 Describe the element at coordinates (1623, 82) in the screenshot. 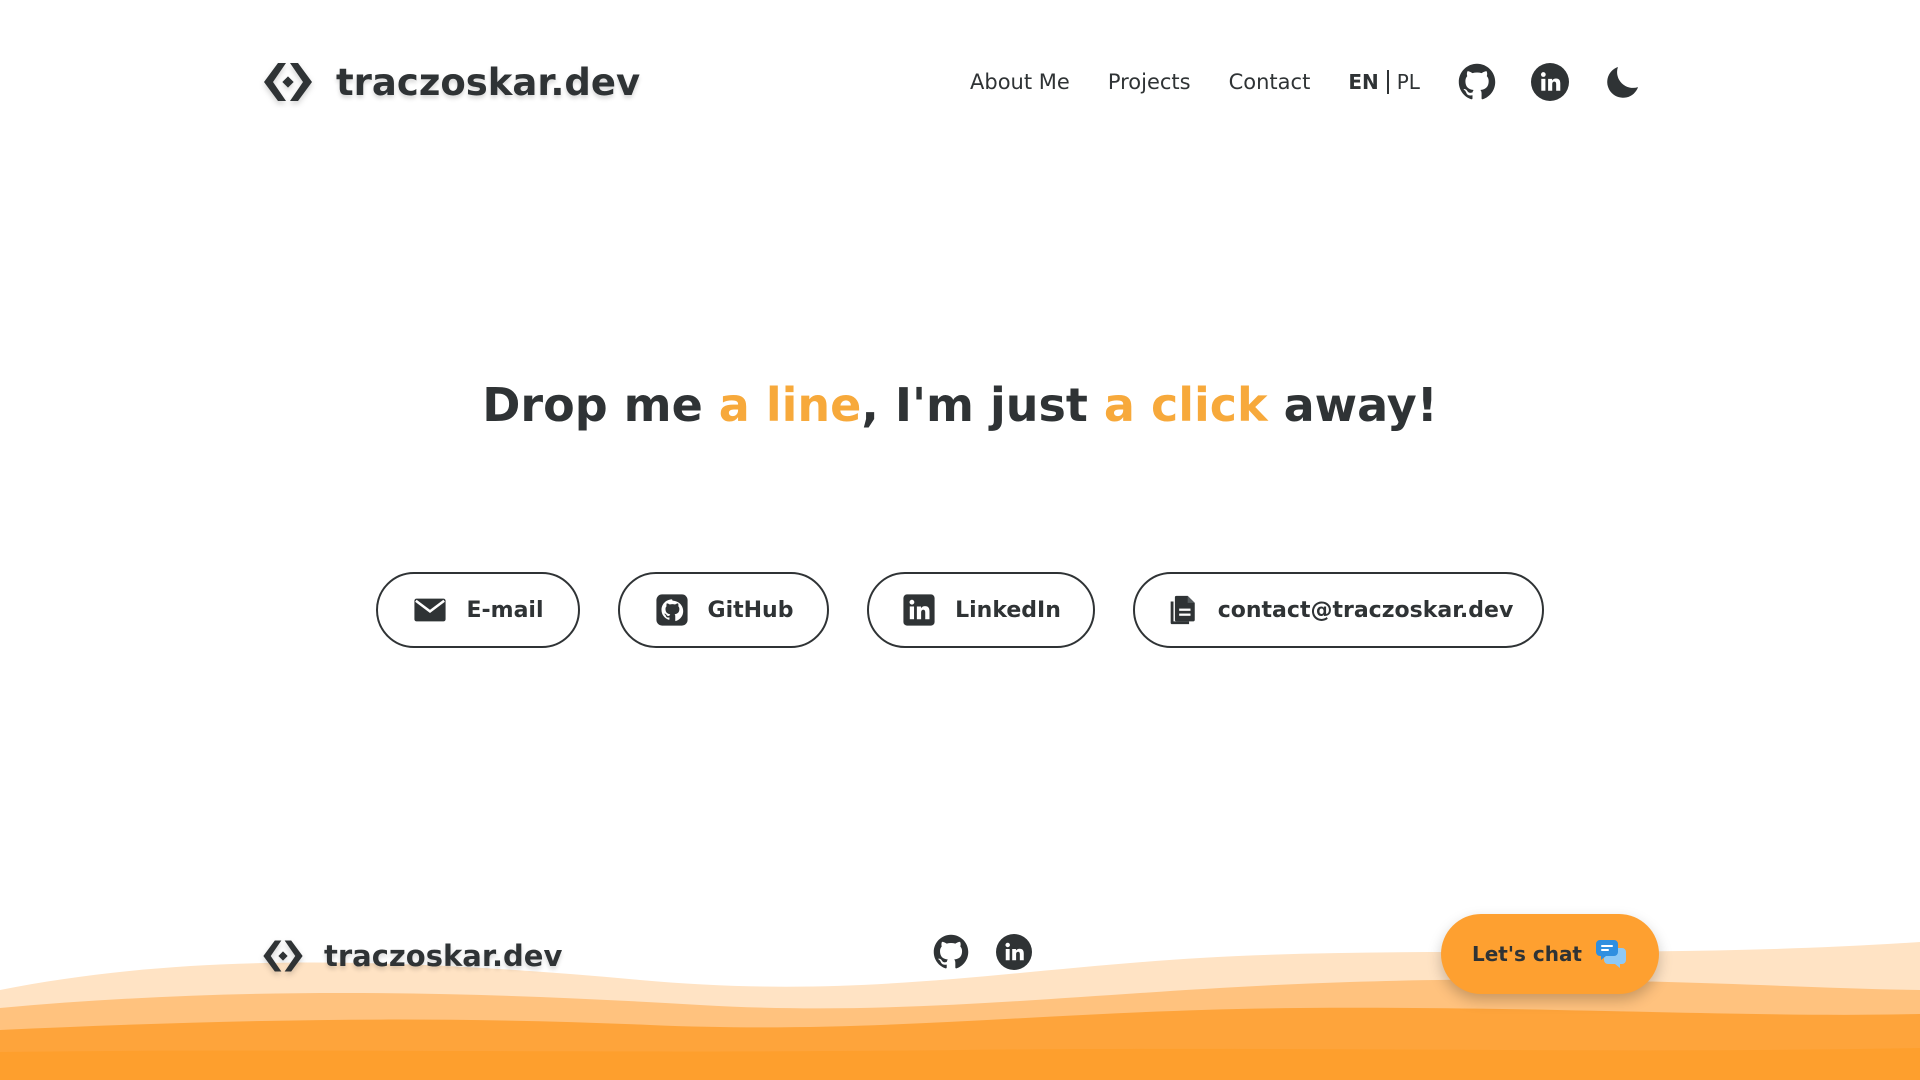

I see `dark-mode-moon-icon` at that location.